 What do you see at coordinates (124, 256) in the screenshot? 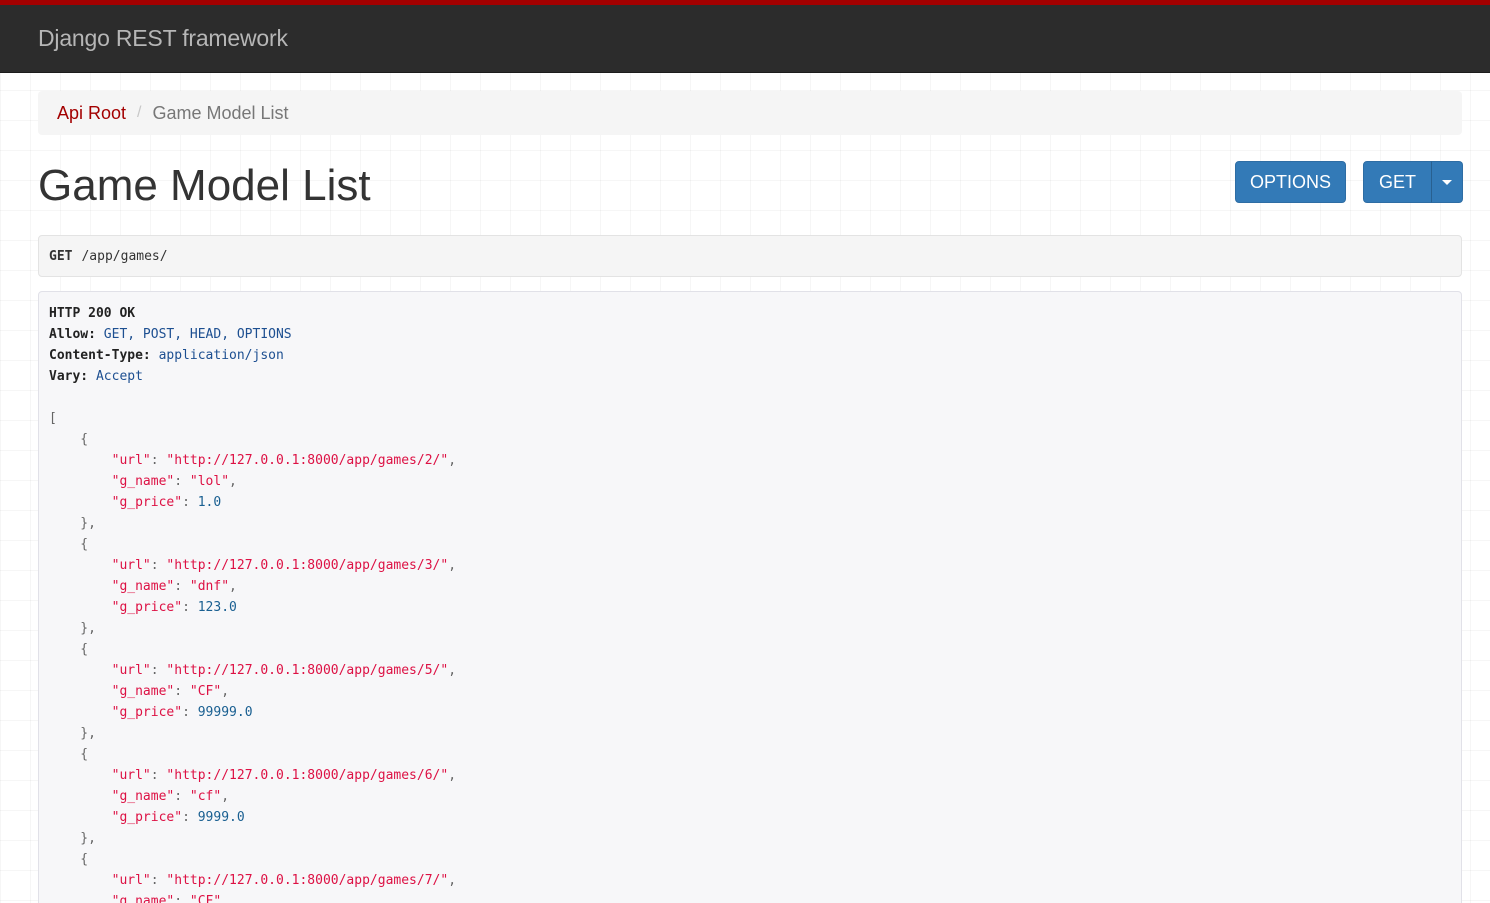
I see `request-path: /app/games/` at bounding box center [124, 256].